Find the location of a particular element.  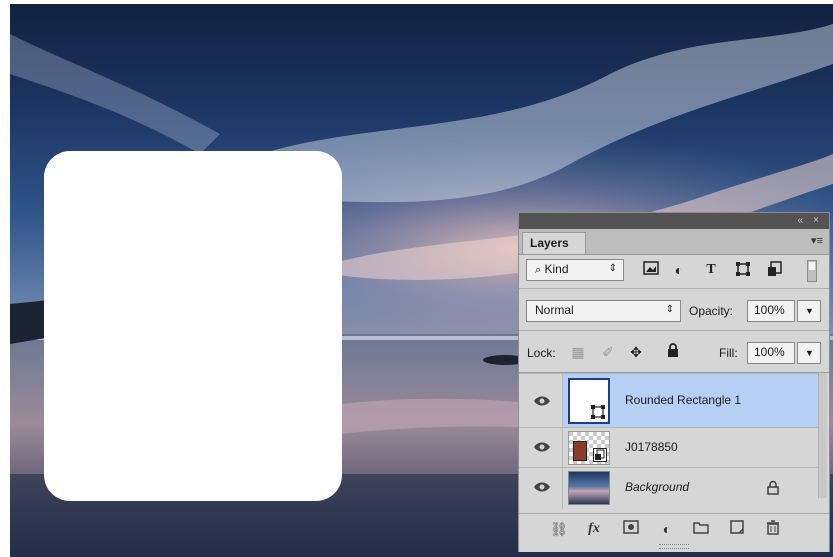

layer-name: J0178850 is located at coordinates (651, 447).